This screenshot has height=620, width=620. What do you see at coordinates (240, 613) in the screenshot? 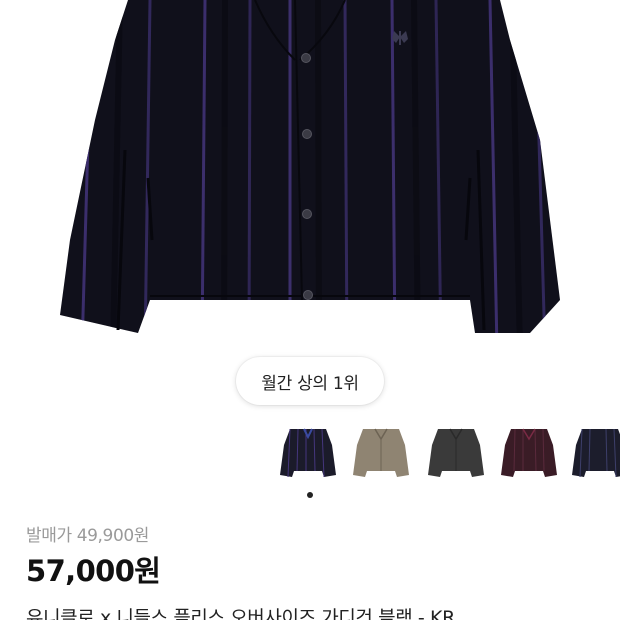
I see `product-title: 유니클로 x 니들스 플리스 오버사이즈 가디건 블랙 - KR` at bounding box center [240, 613].